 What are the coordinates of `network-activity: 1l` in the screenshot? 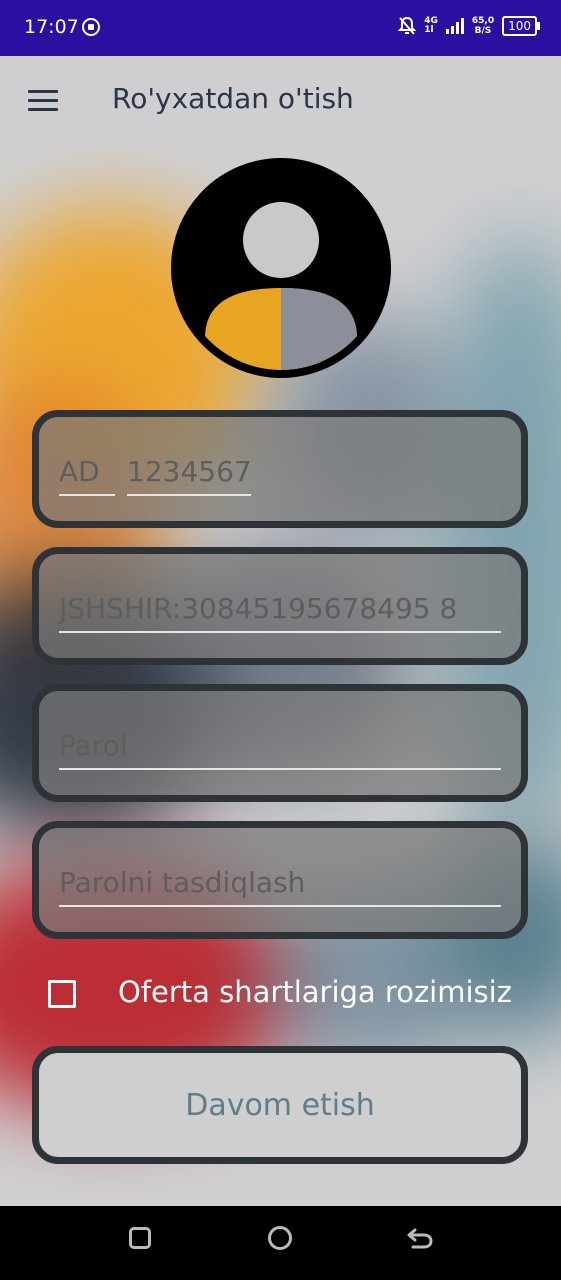 It's located at (429, 30).